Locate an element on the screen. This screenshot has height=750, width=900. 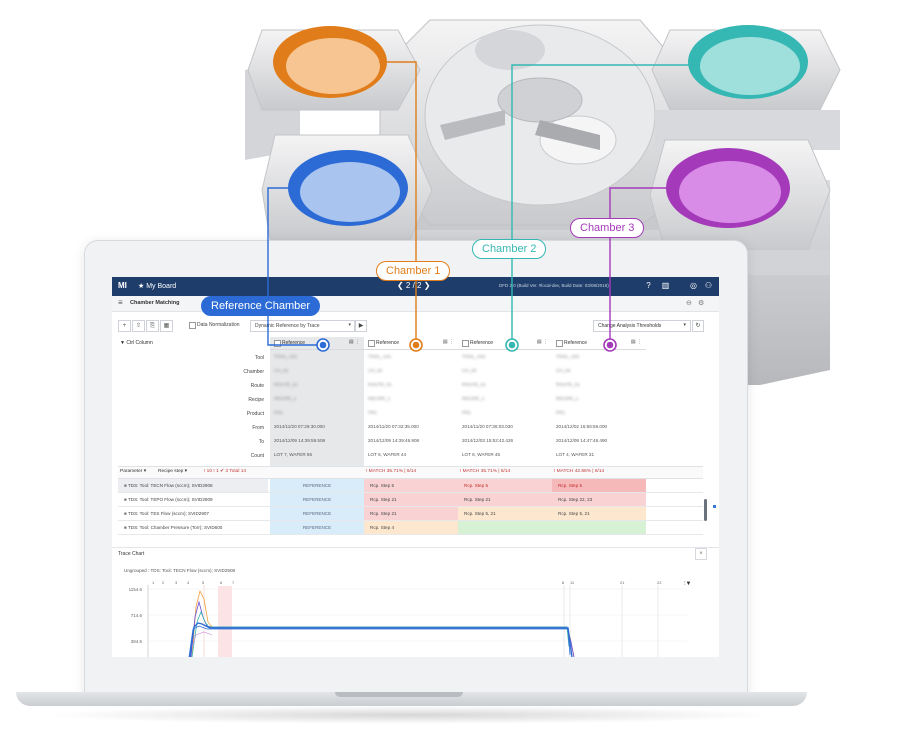
x-tick-label: 11 is located at coordinates (572, 582).